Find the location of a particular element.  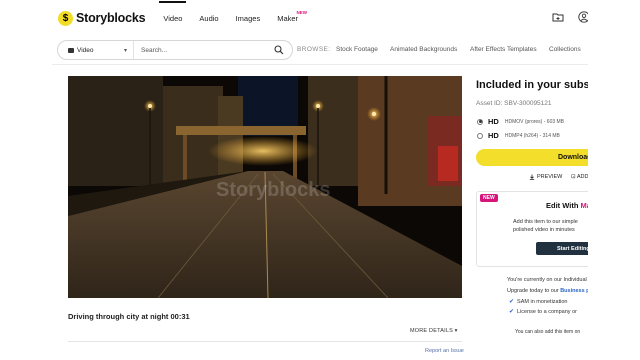

search-box: Video ▾ is located at coordinates (175, 50).